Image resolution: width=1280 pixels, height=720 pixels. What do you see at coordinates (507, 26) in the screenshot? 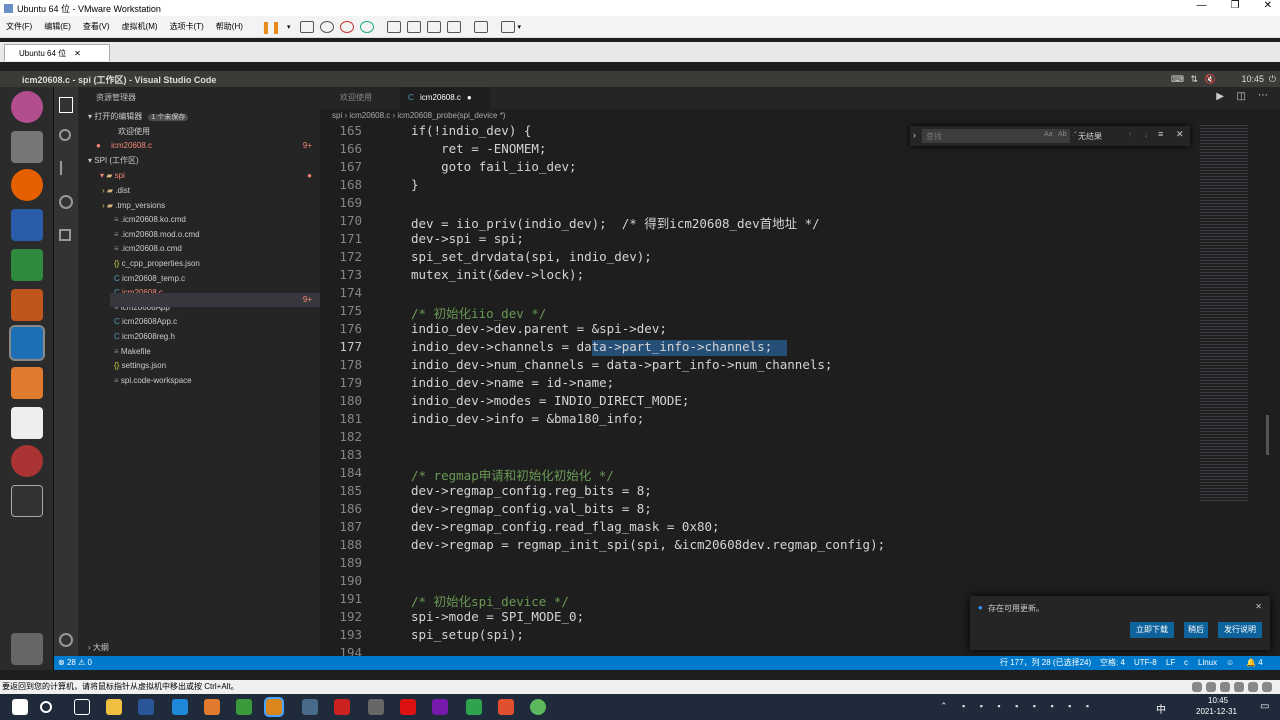
I see `stretch-icon` at bounding box center [507, 26].